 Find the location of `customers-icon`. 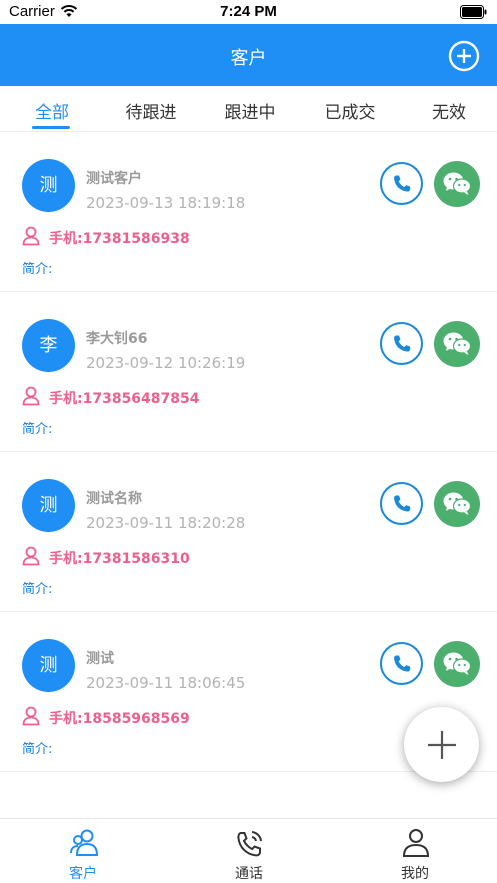

customers-icon is located at coordinates (84, 842).